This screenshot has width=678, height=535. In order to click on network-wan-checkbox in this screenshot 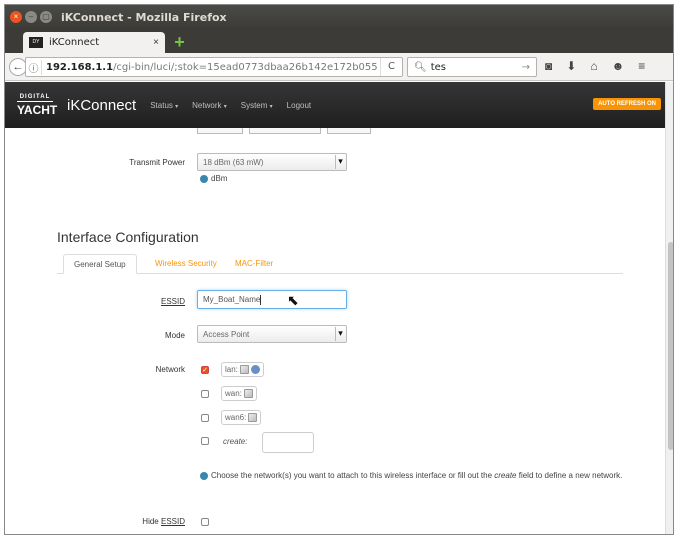, I will do `click(205, 394)`.